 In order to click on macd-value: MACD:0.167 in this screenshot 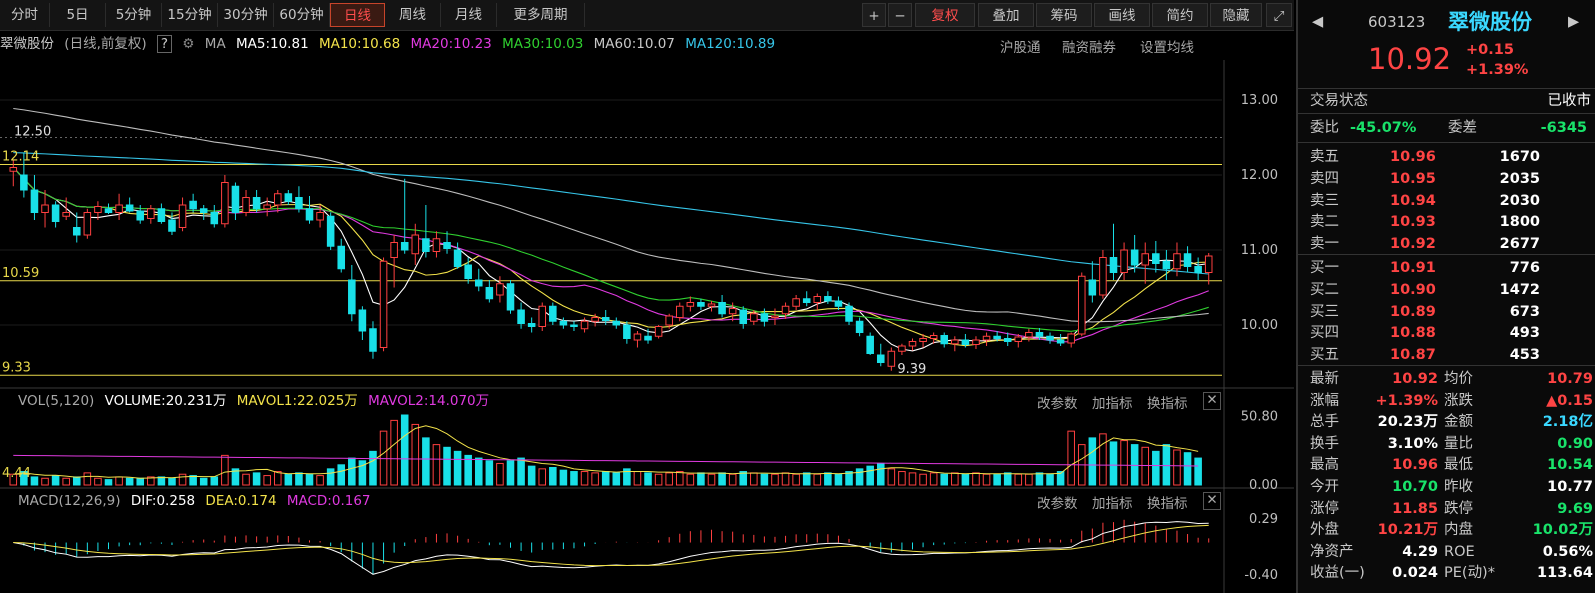, I will do `click(328, 501)`.